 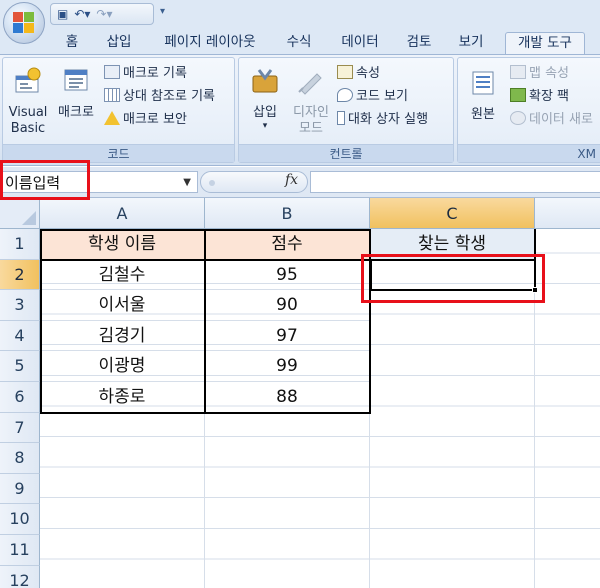 What do you see at coordinates (265, 81) in the screenshot?
I see `toolbox-icon` at bounding box center [265, 81].